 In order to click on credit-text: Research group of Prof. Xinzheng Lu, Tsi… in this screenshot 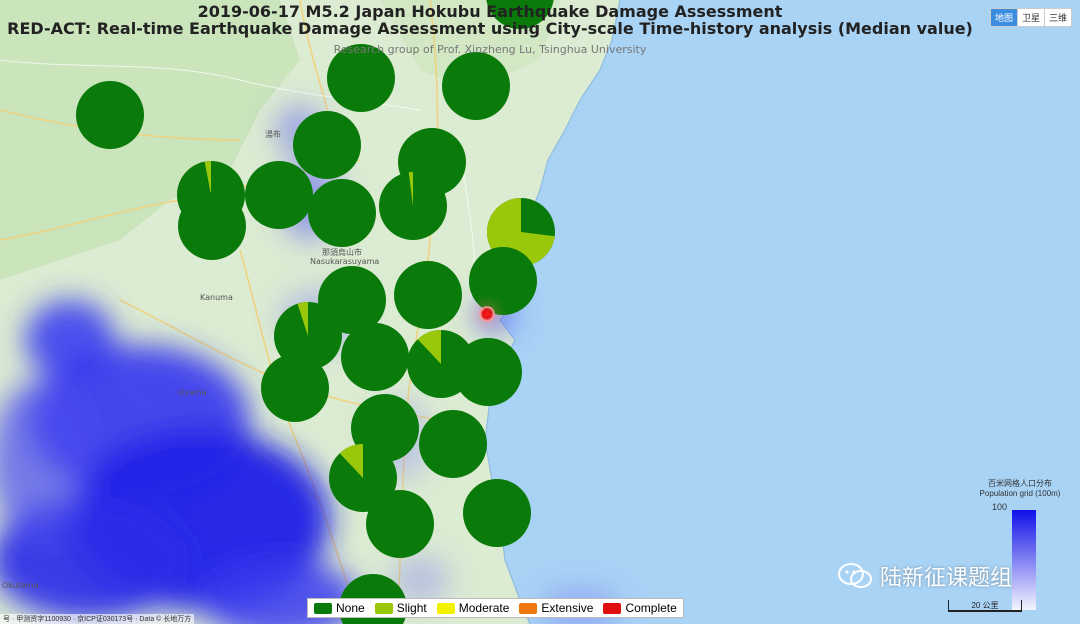, I will do `click(490, 49)`.